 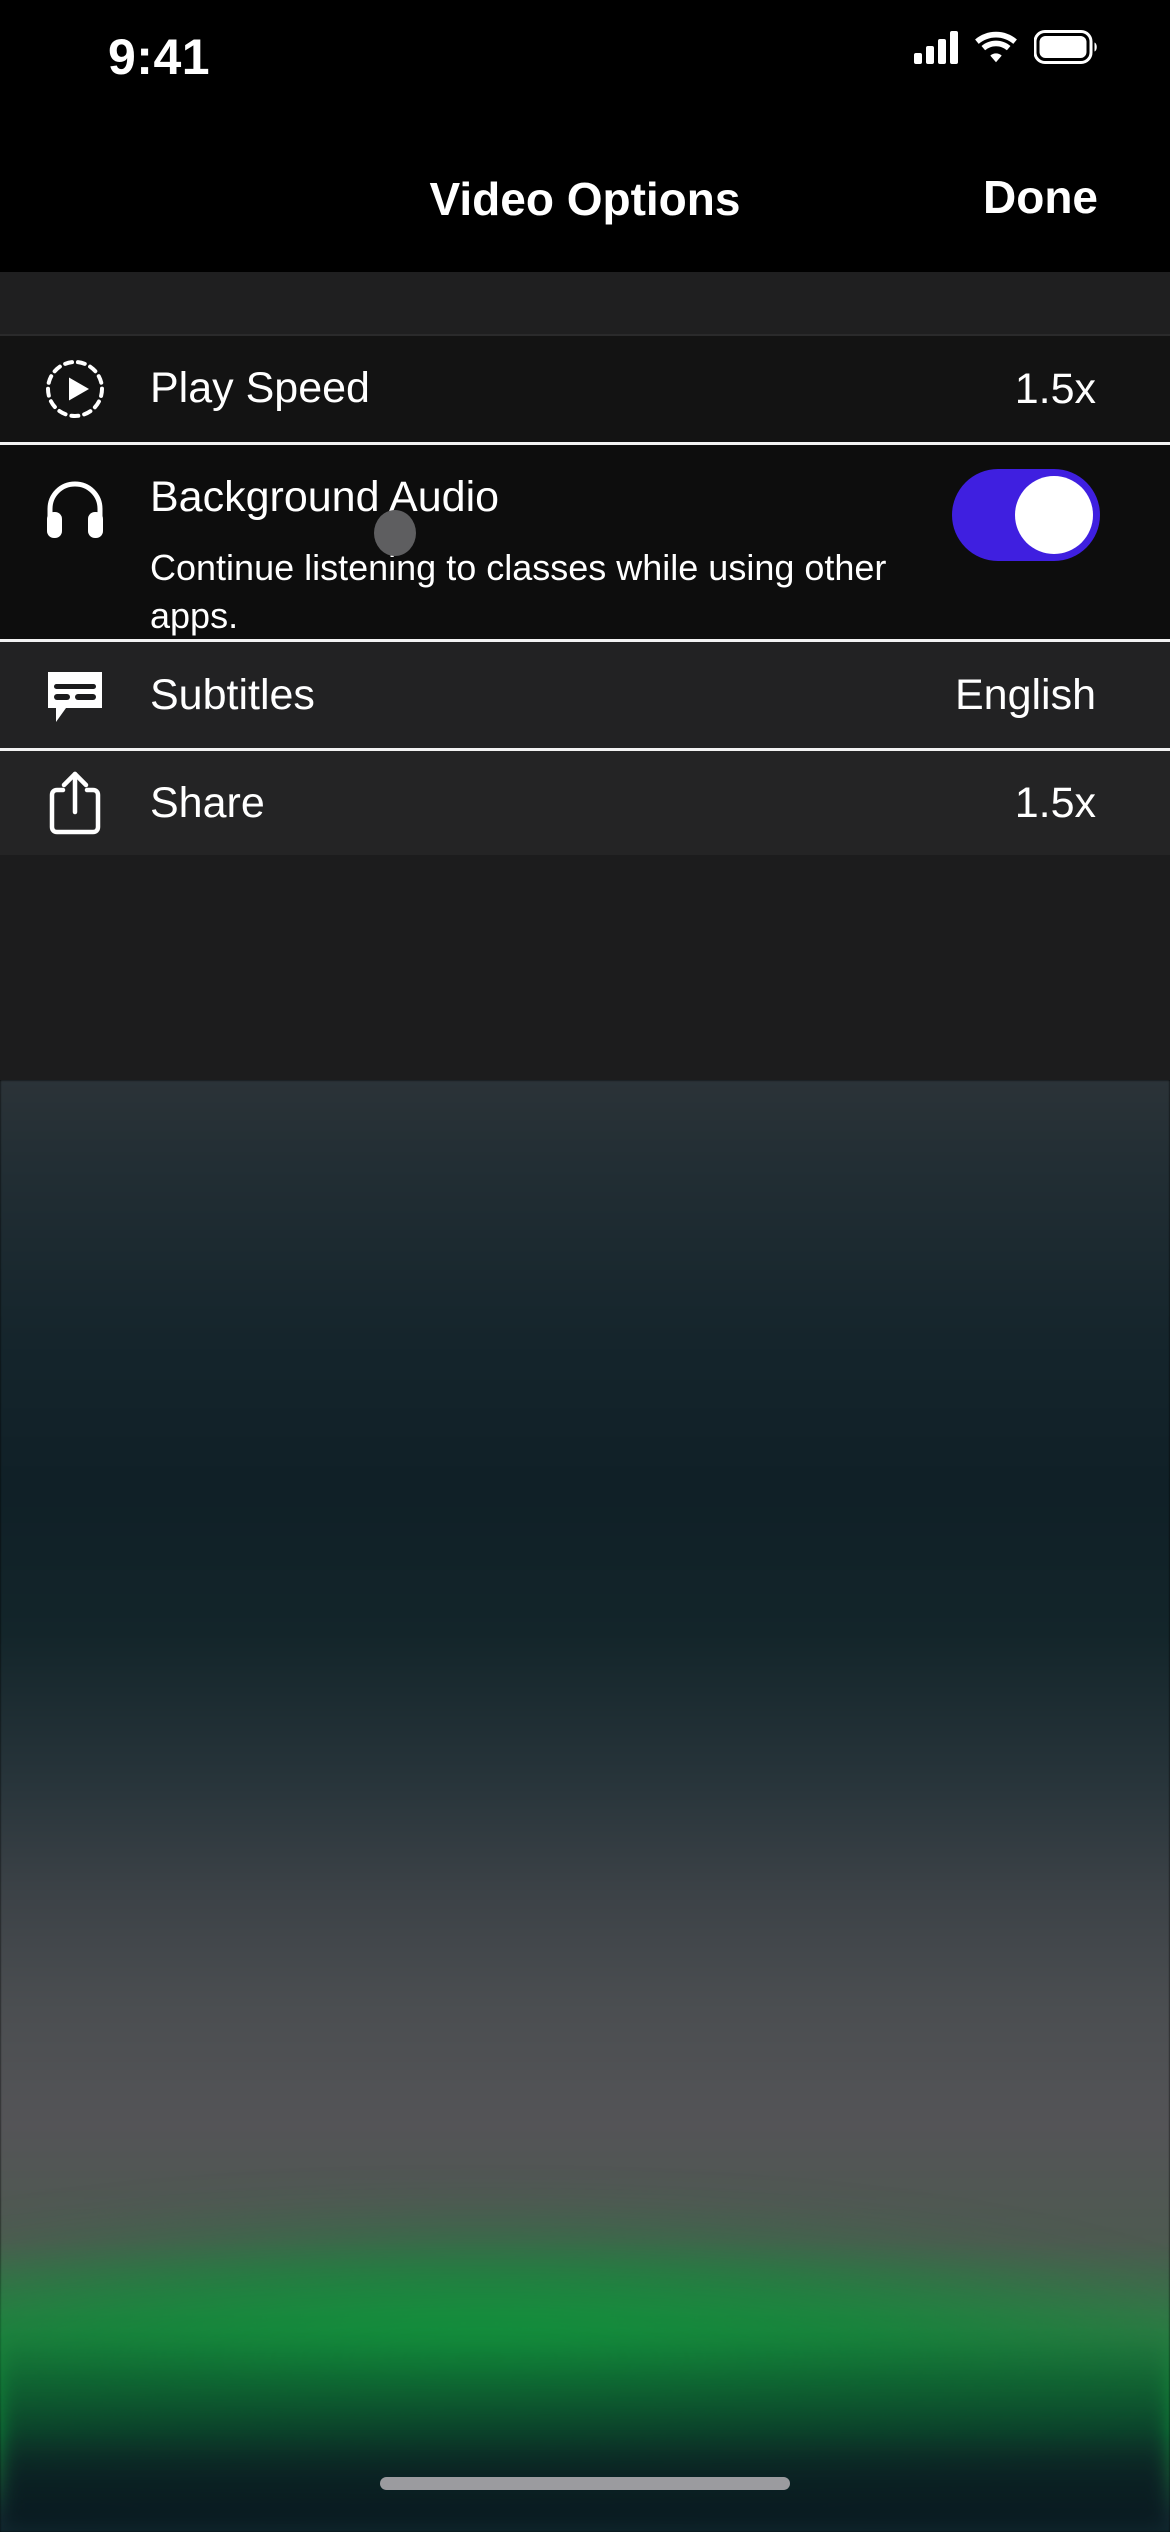 What do you see at coordinates (582, 802) in the screenshot?
I see `row-share-main: Share` at bounding box center [582, 802].